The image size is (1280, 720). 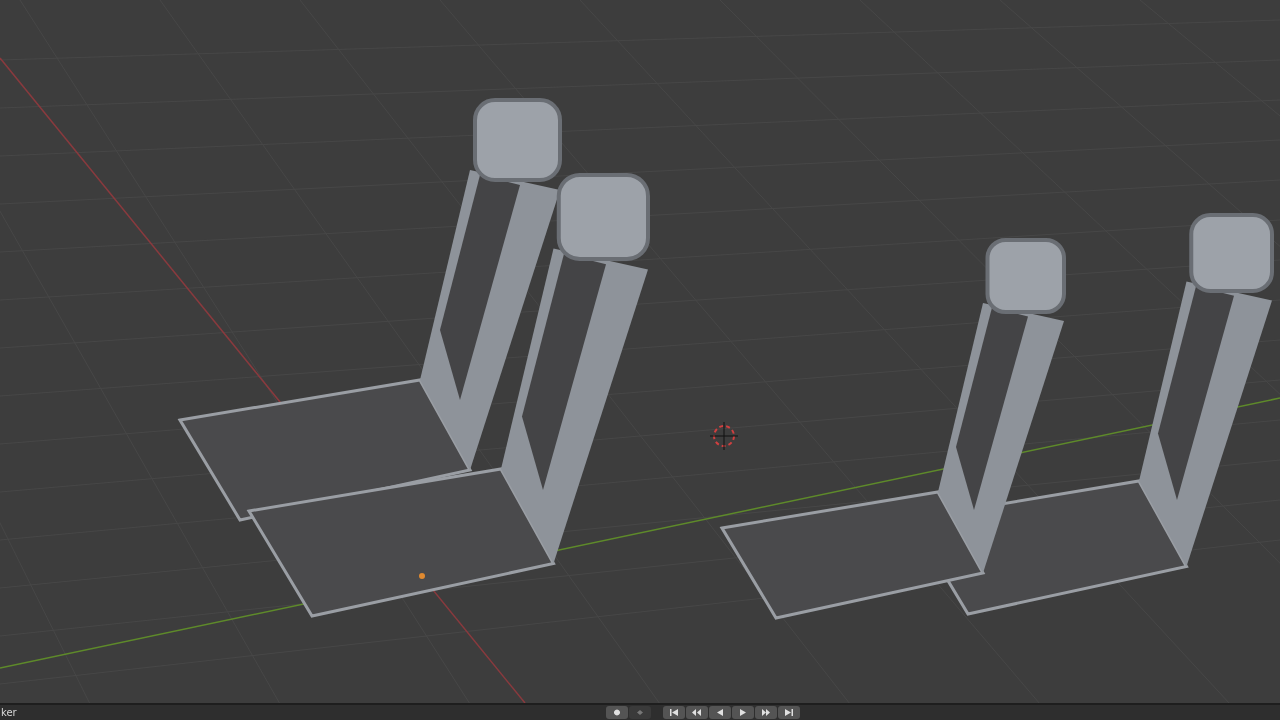 What do you see at coordinates (697, 712) in the screenshot?
I see `previous-keyframe-icon` at bounding box center [697, 712].